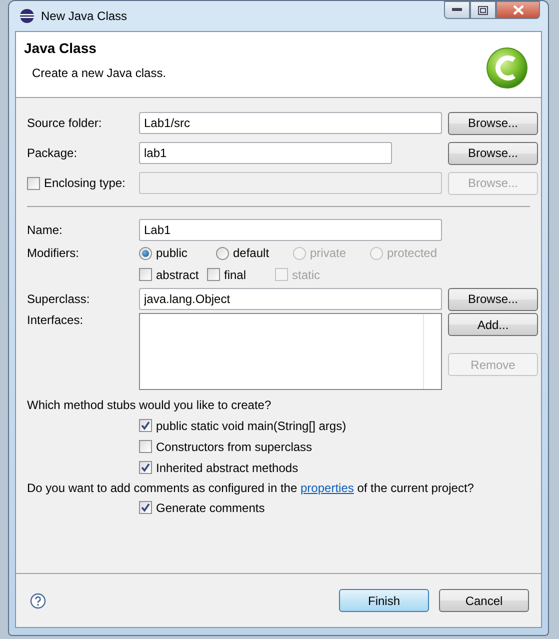  What do you see at coordinates (65, 123) in the screenshot?
I see `field-label: Source folder:` at bounding box center [65, 123].